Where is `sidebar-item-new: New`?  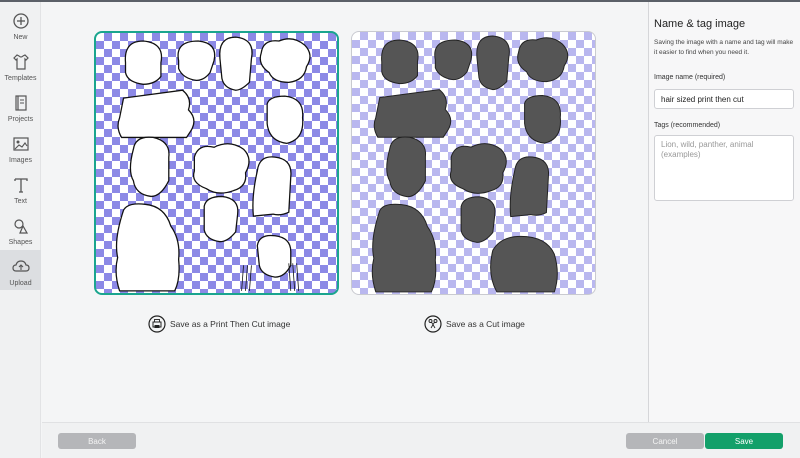
sidebar-item-new: New is located at coordinates (20, 24).